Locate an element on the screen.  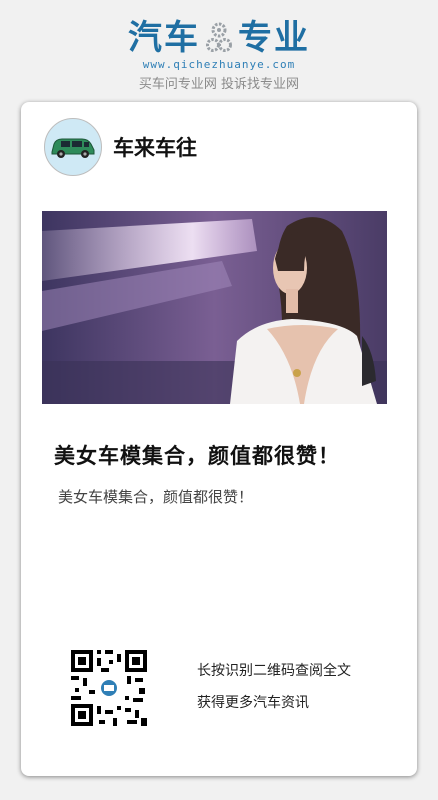
green-car-icon is located at coordinates (73, 148).